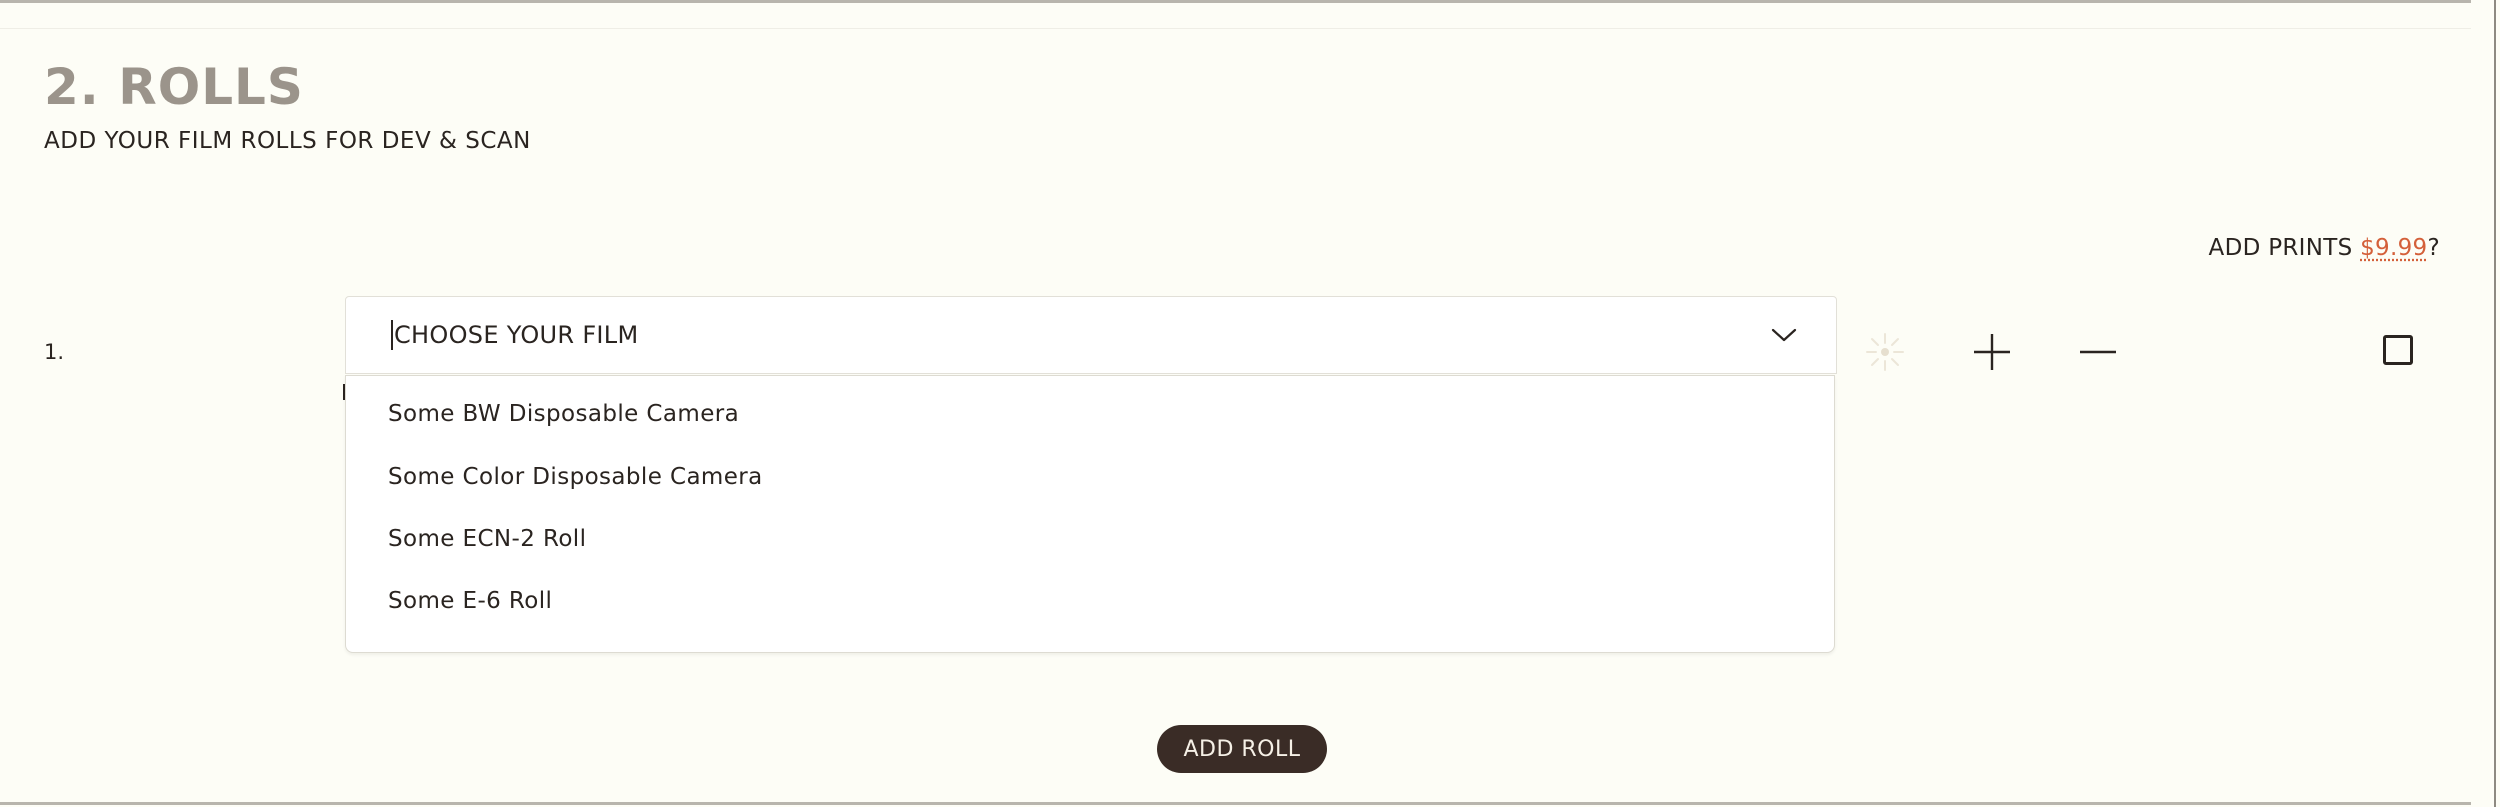 This screenshot has height=807, width=2500. What do you see at coordinates (2284, 248) in the screenshot?
I see `add-prints-text: ADD PRINTS` at bounding box center [2284, 248].